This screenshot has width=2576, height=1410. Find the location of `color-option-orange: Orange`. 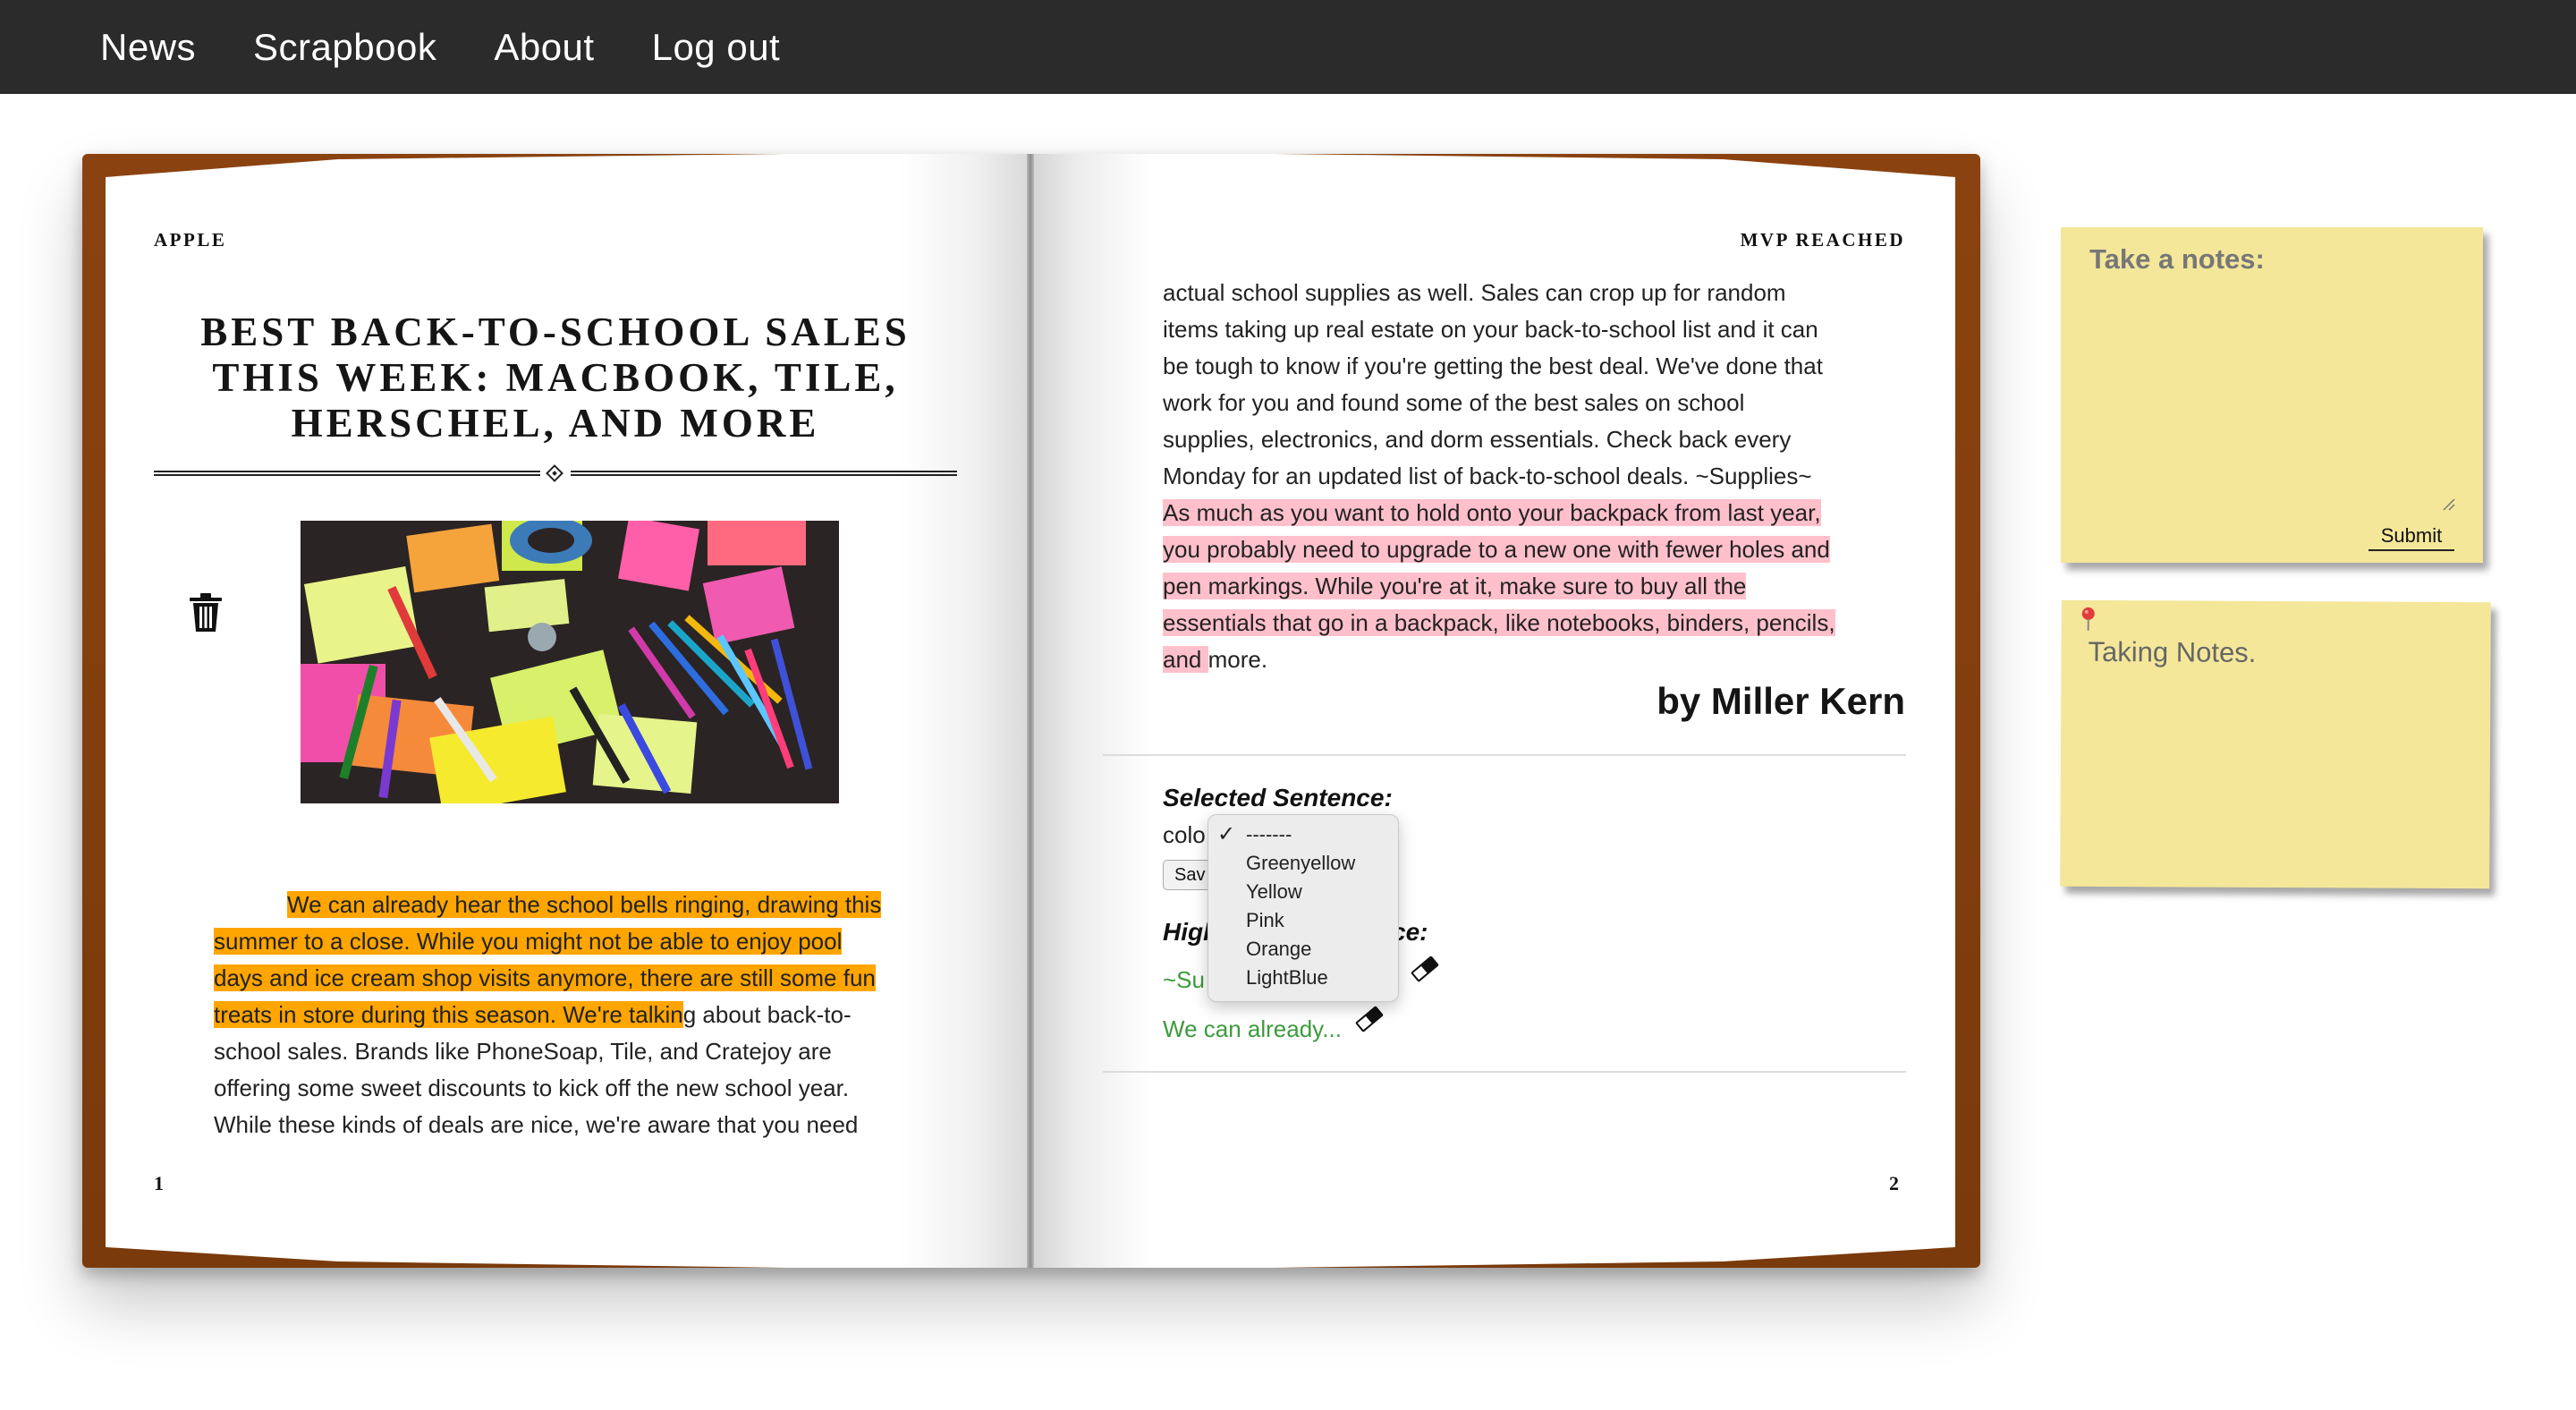

color-option-orange: Orange is located at coordinates (1303, 949).